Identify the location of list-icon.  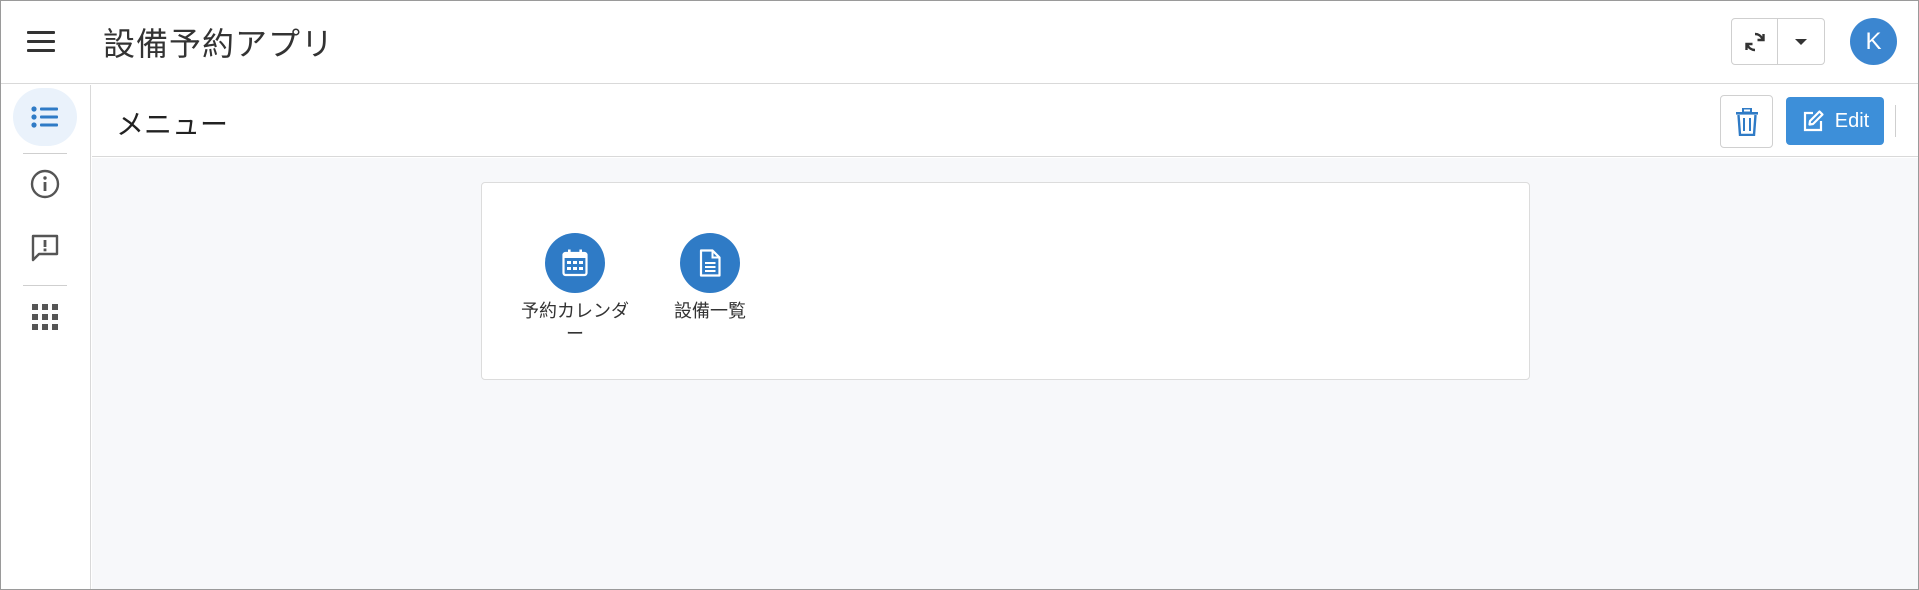
(44, 117).